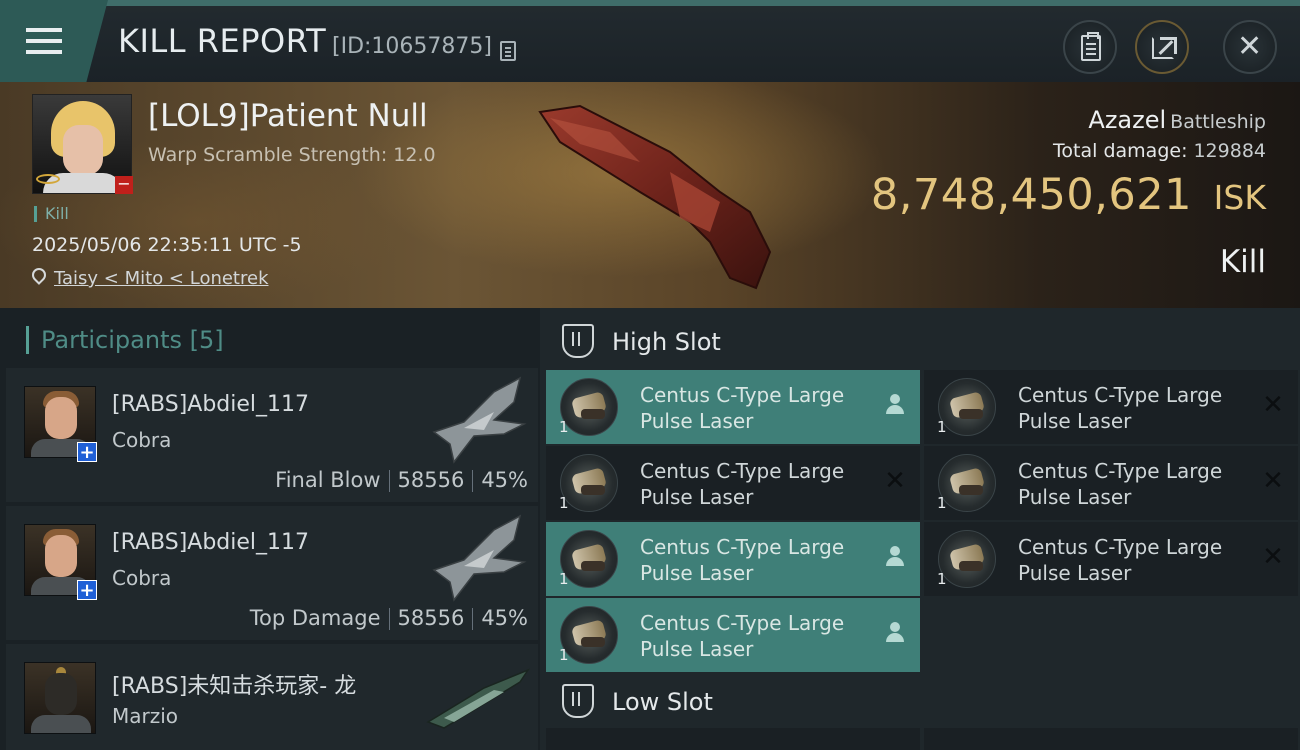 The height and width of the screenshot is (750, 1300). What do you see at coordinates (125, 340) in the screenshot?
I see `participants-header: Participants [5]` at bounding box center [125, 340].